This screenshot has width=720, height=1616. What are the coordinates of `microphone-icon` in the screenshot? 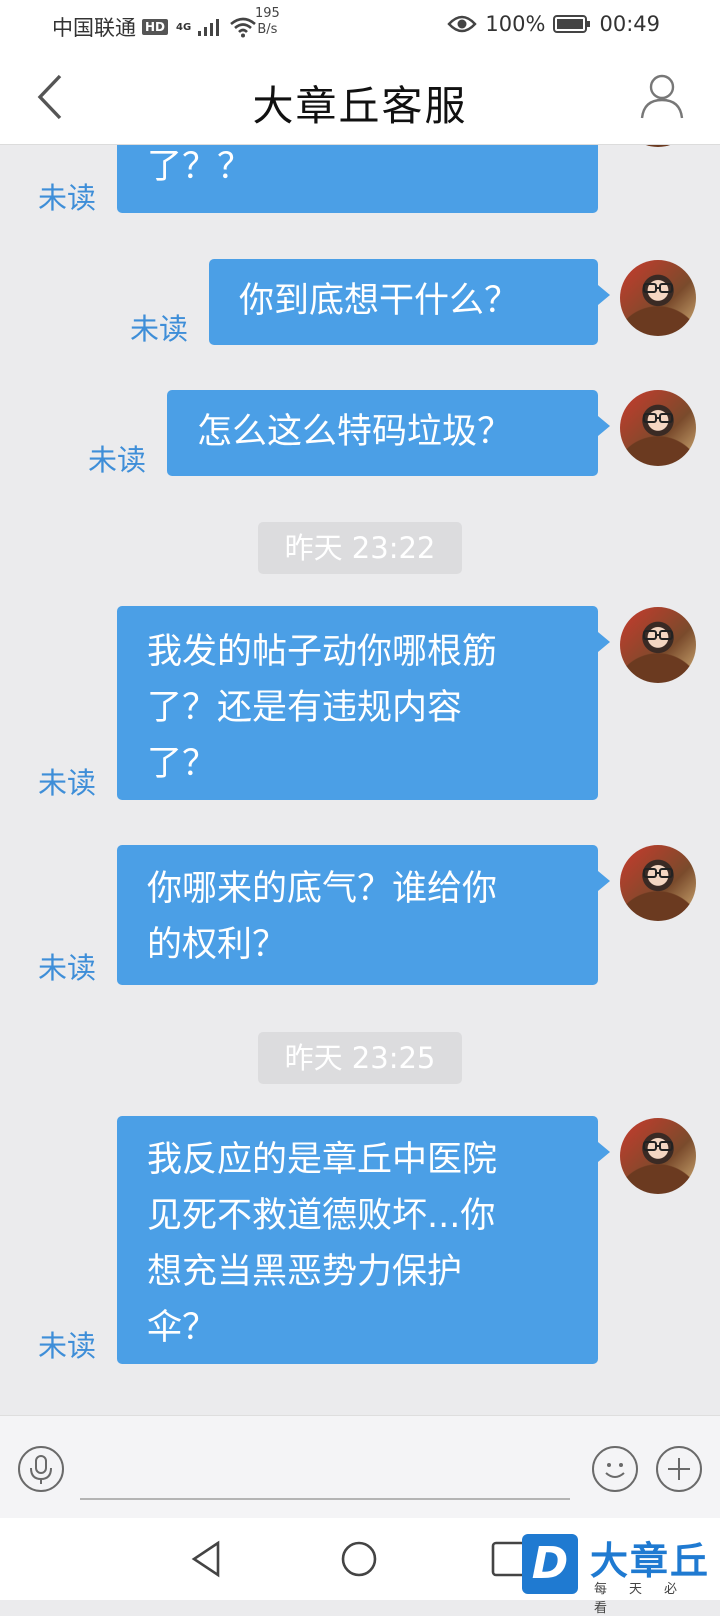 It's located at (41, 1469).